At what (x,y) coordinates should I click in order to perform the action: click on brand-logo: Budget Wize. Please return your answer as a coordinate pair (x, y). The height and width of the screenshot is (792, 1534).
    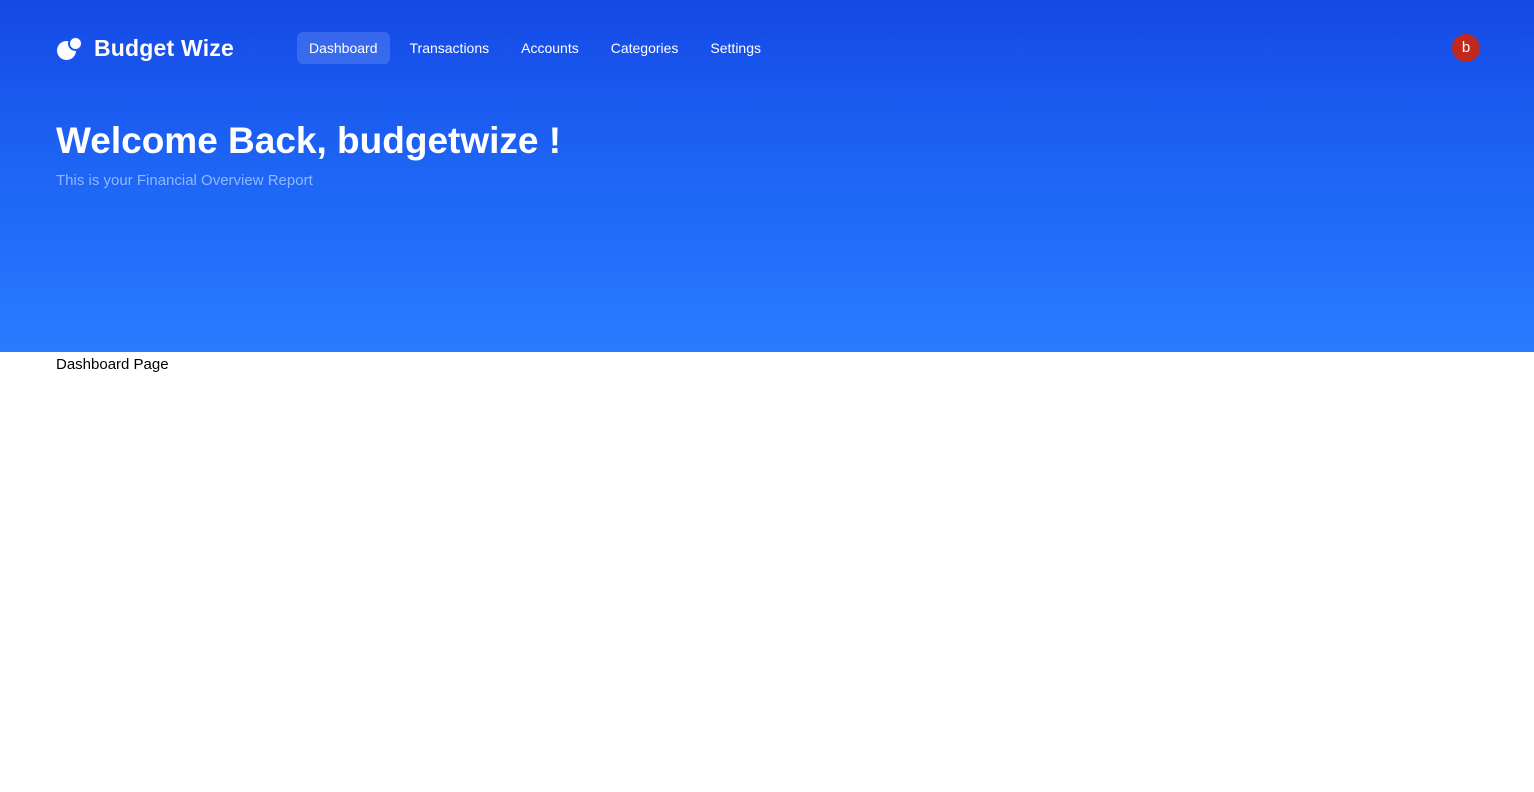
    Looking at the image, I should click on (145, 48).